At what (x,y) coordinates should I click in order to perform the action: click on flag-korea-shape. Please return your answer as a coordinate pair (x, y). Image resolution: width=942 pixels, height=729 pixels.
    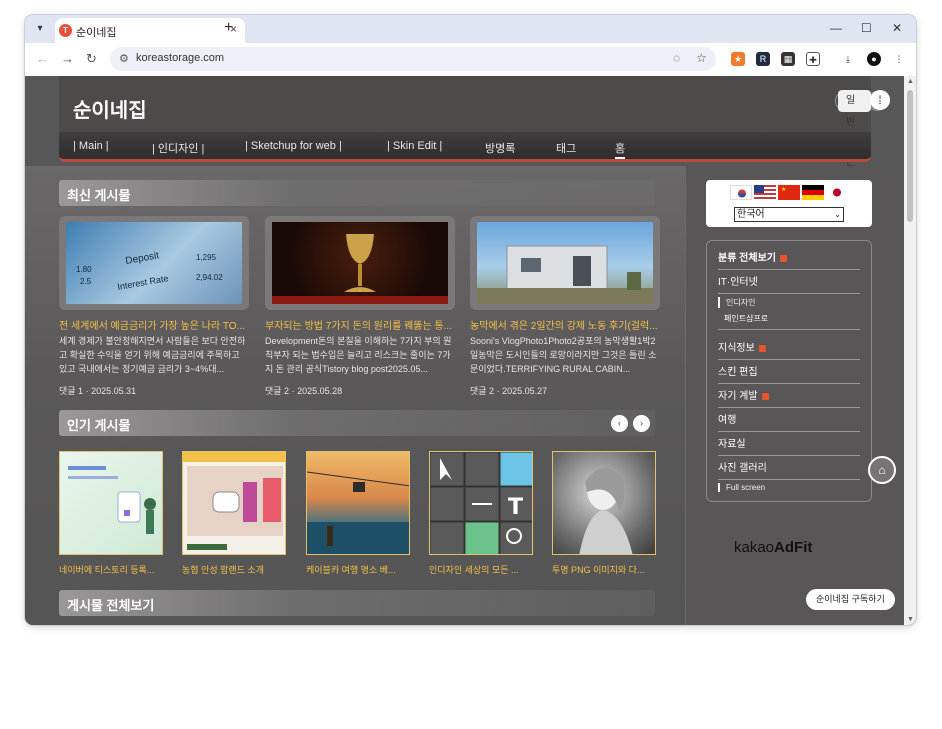
    Looking at the image, I should click on (742, 193).